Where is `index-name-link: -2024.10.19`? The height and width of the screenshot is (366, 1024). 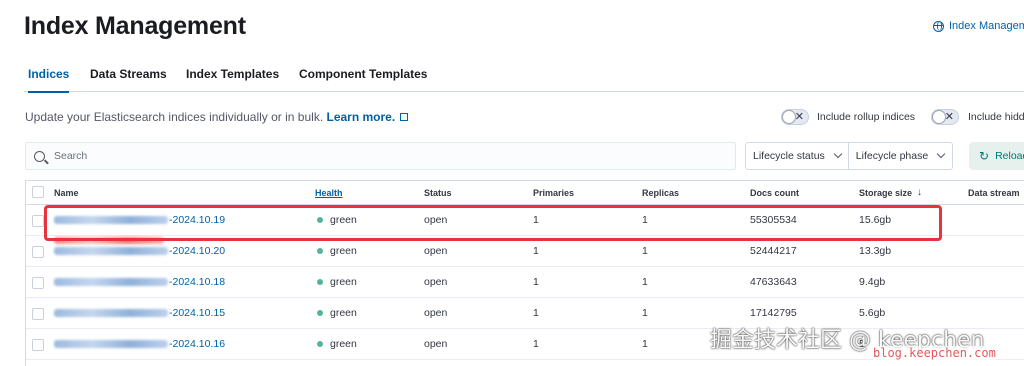
index-name-link: -2024.10.19 is located at coordinates (139, 220).